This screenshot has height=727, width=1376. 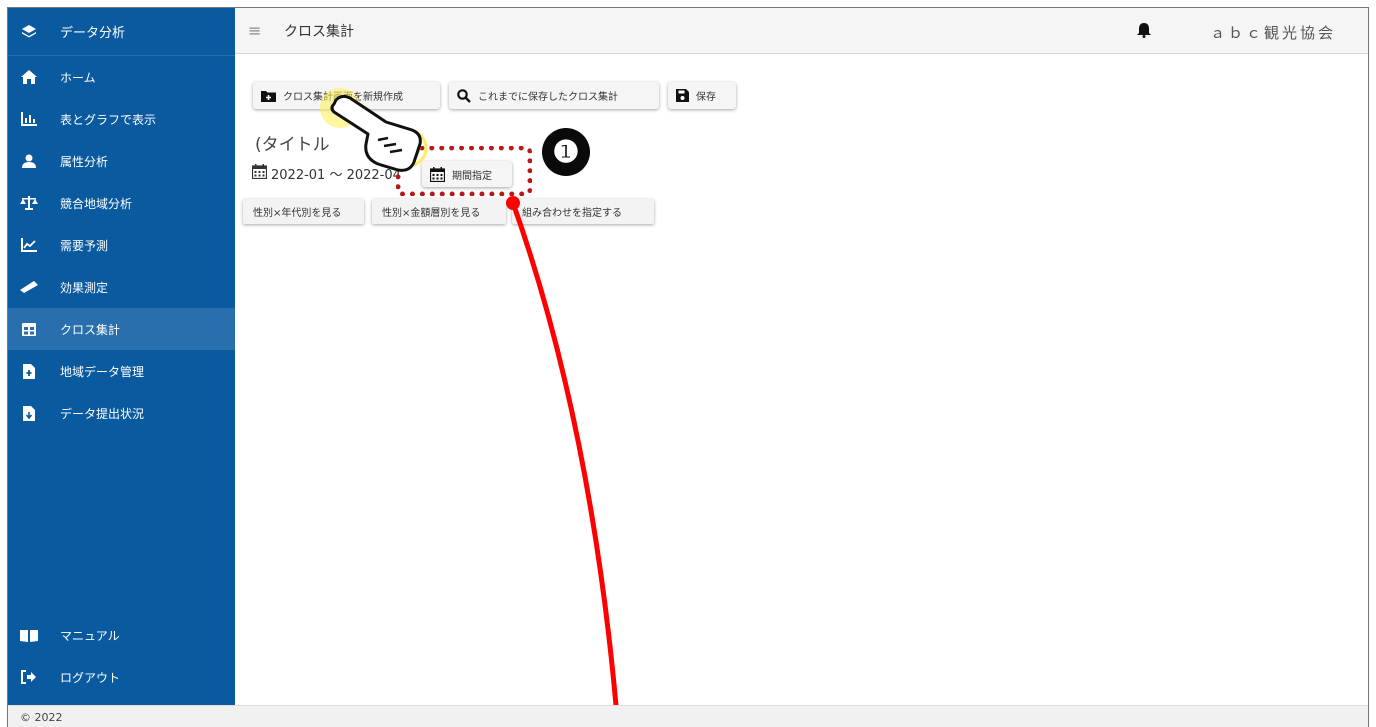 I want to click on layers-icon, so click(x=29, y=32).